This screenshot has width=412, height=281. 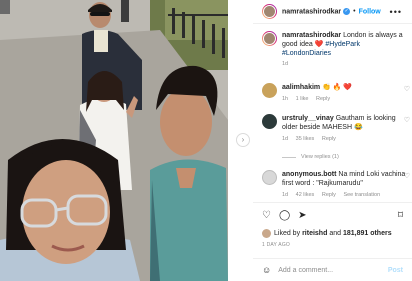 I want to click on caption-age: 1d, so click(x=285, y=64).